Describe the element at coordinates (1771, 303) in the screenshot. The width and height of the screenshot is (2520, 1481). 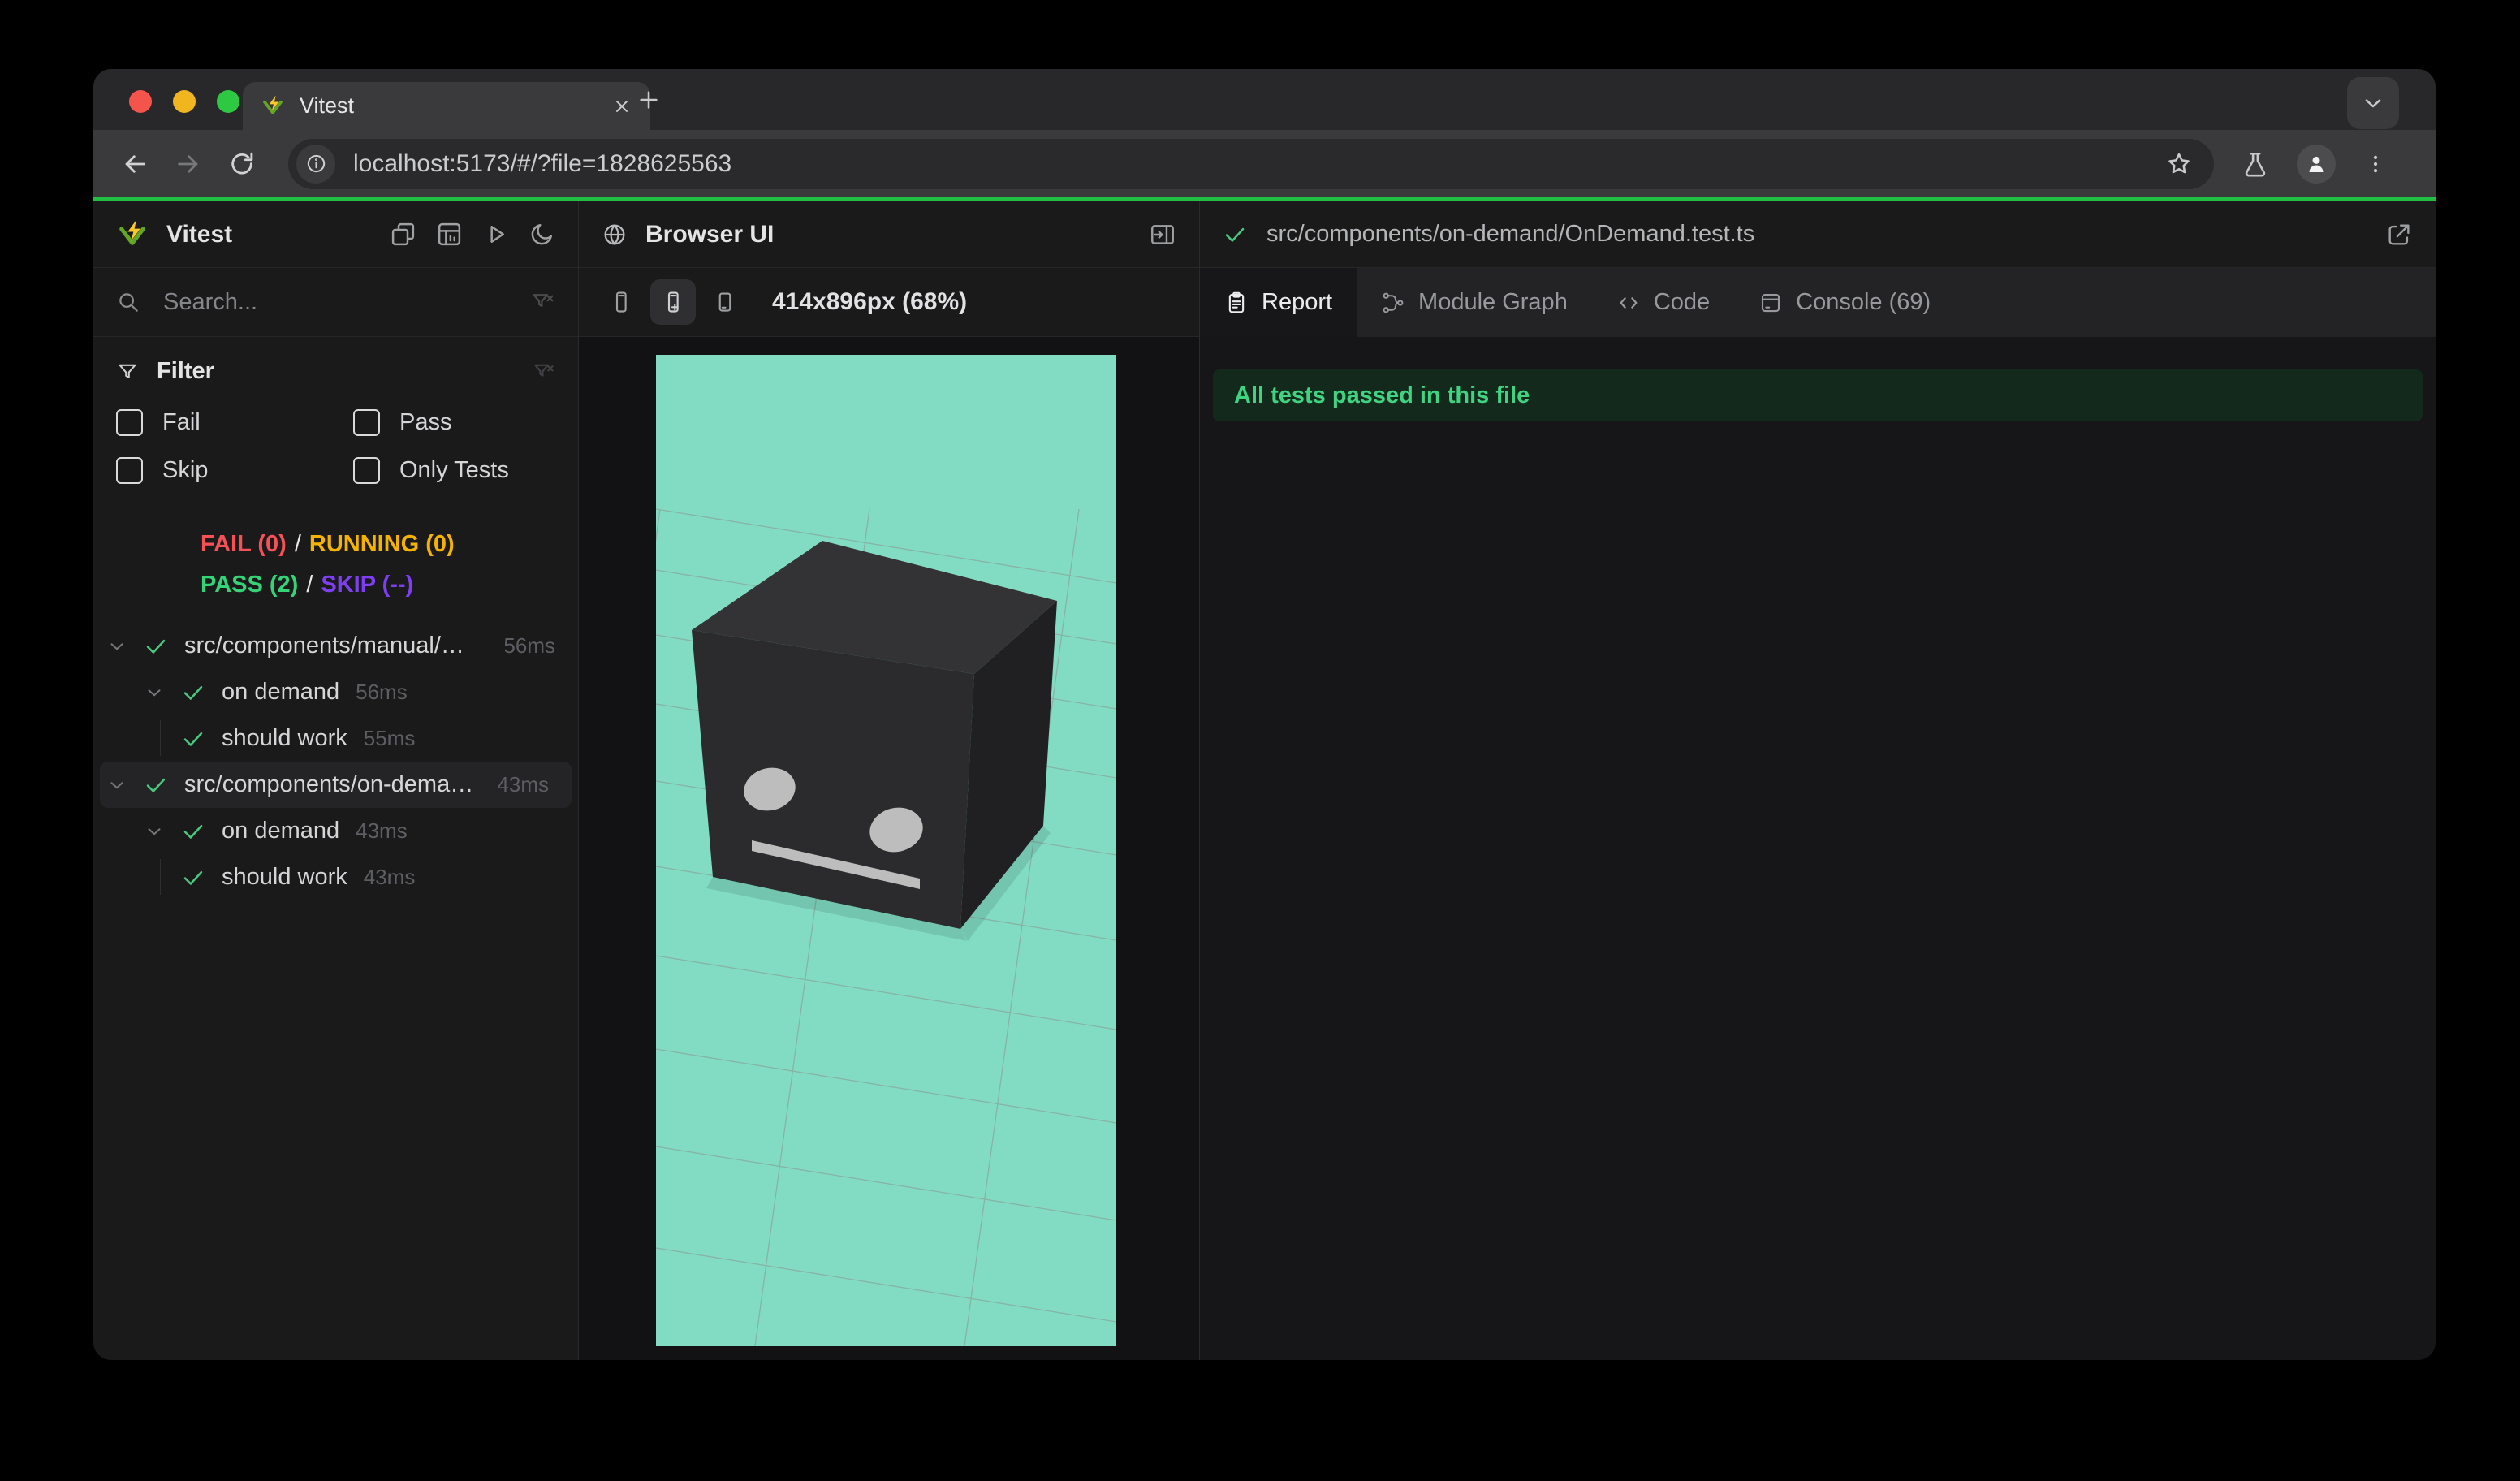
I see `console-icon` at that location.